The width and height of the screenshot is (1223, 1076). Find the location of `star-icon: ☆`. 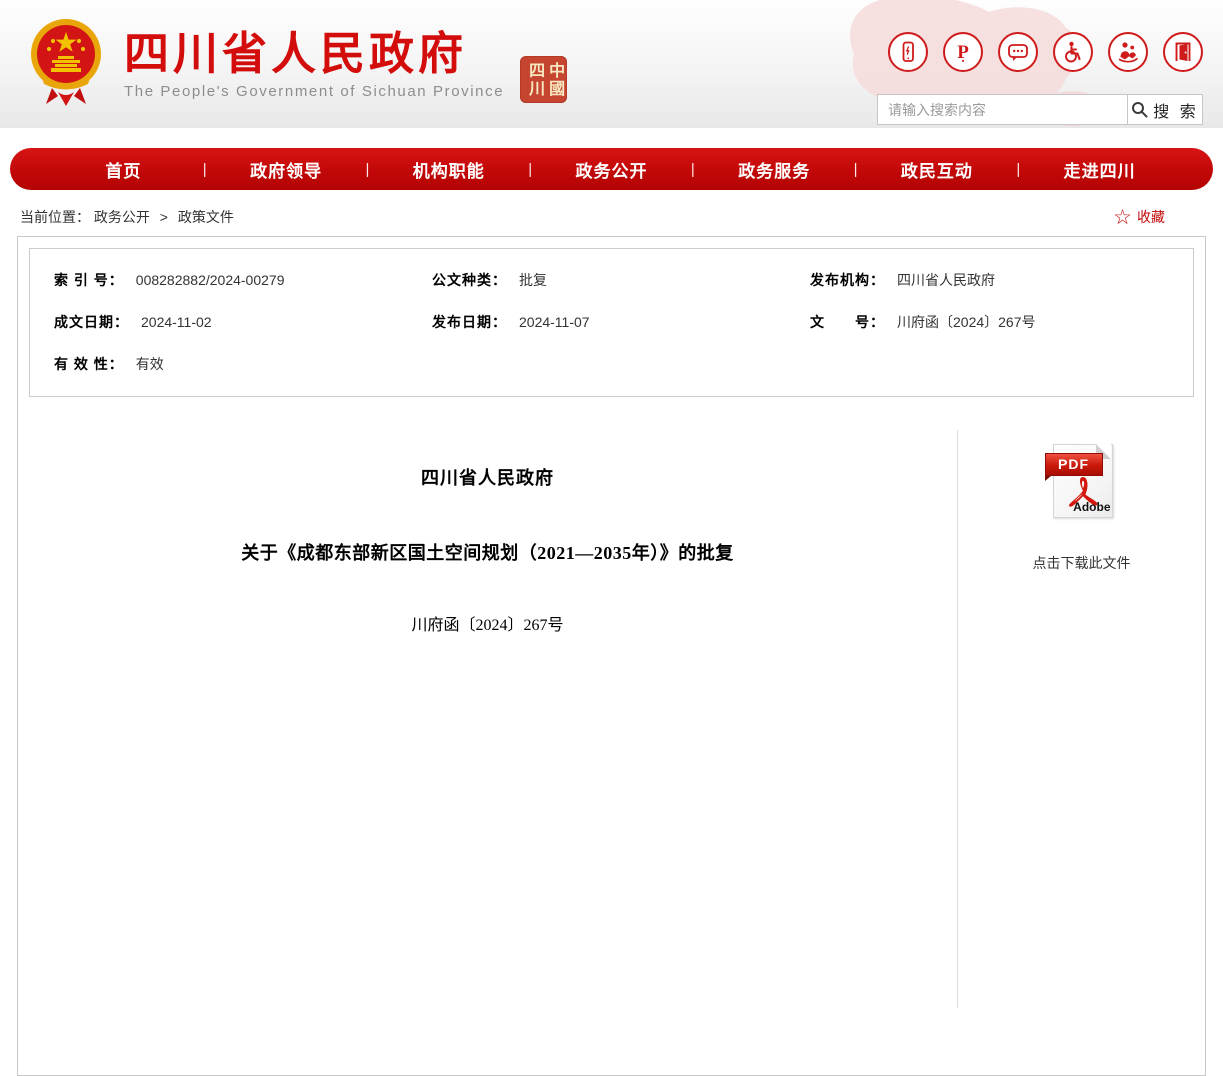

star-icon: ☆ is located at coordinates (1122, 217).